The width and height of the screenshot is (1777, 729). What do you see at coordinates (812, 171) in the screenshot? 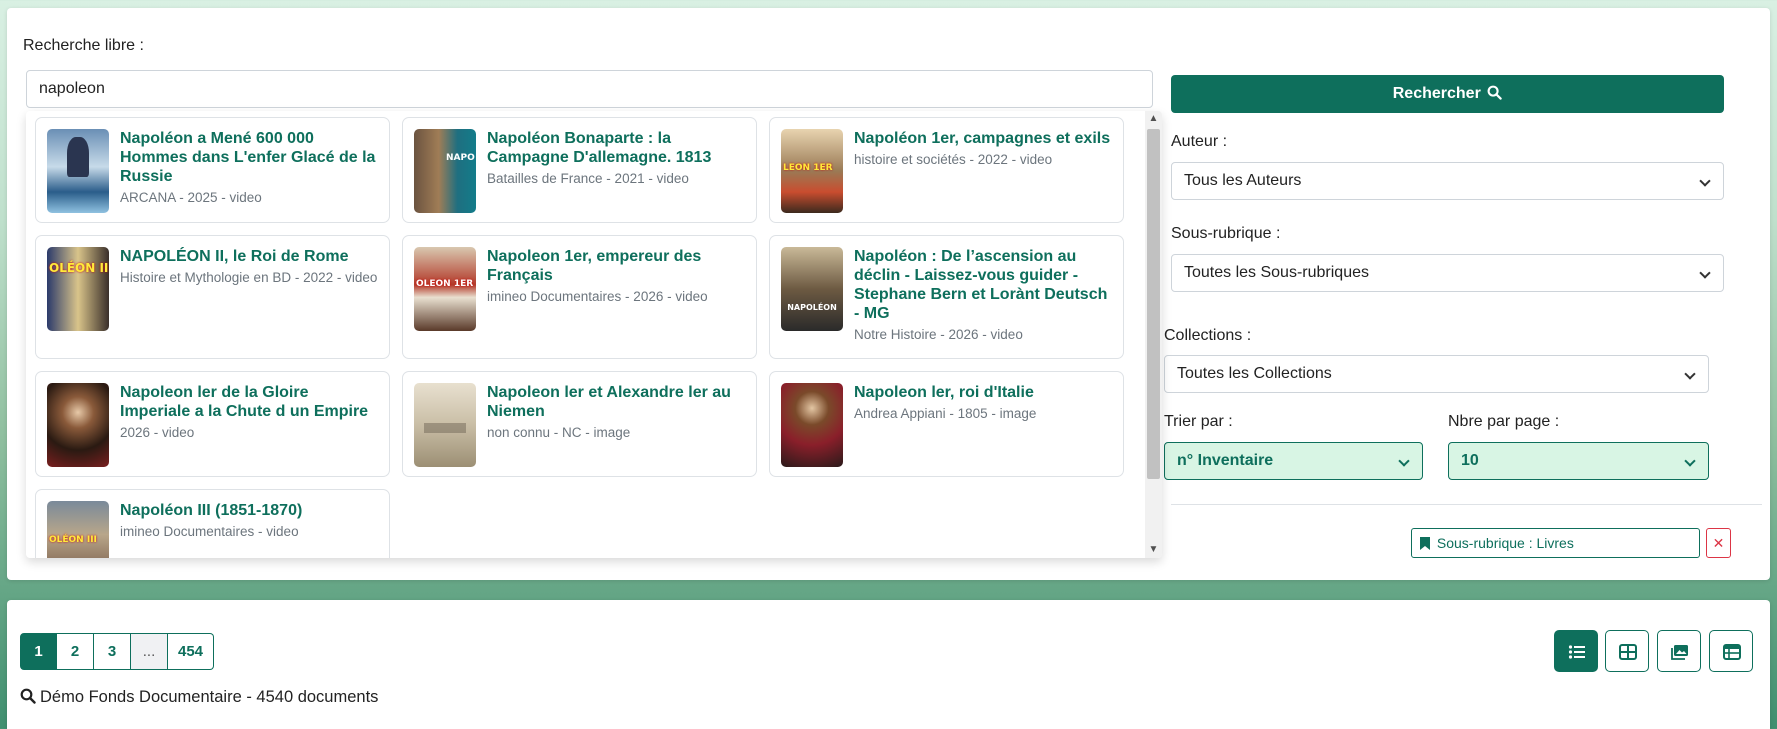
I see `napoleon-campagnes-thumbnail-icon: LEON 1ER` at bounding box center [812, 171].